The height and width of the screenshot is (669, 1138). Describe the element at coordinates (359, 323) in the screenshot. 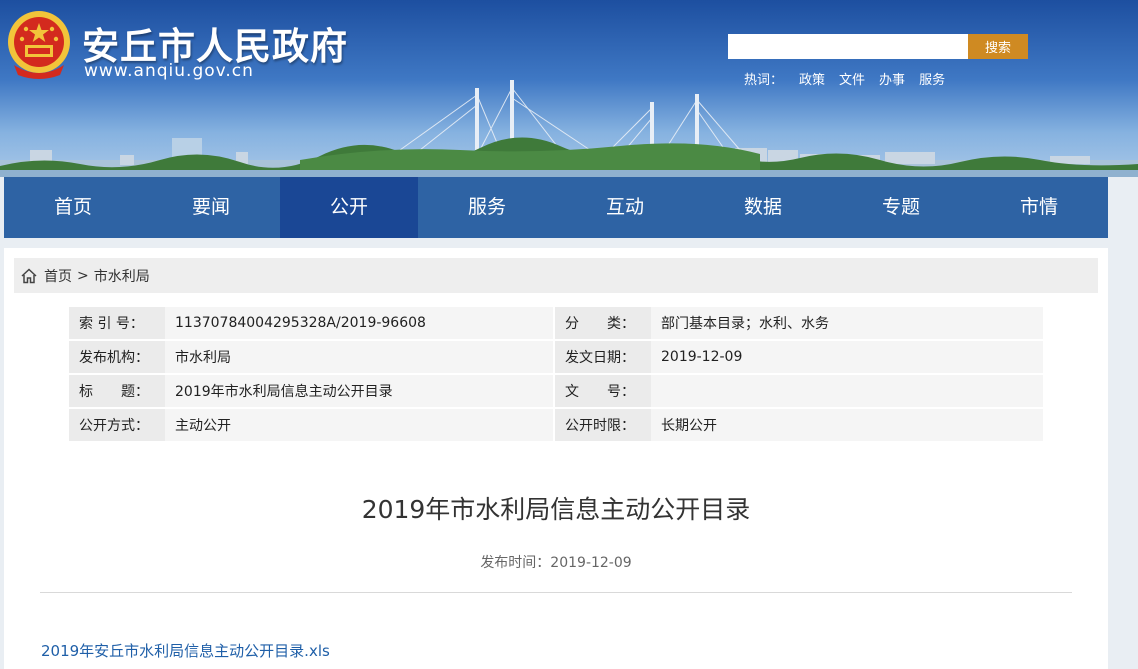

I see `index-value: 11370784004295328A/2019-96608` at that location.